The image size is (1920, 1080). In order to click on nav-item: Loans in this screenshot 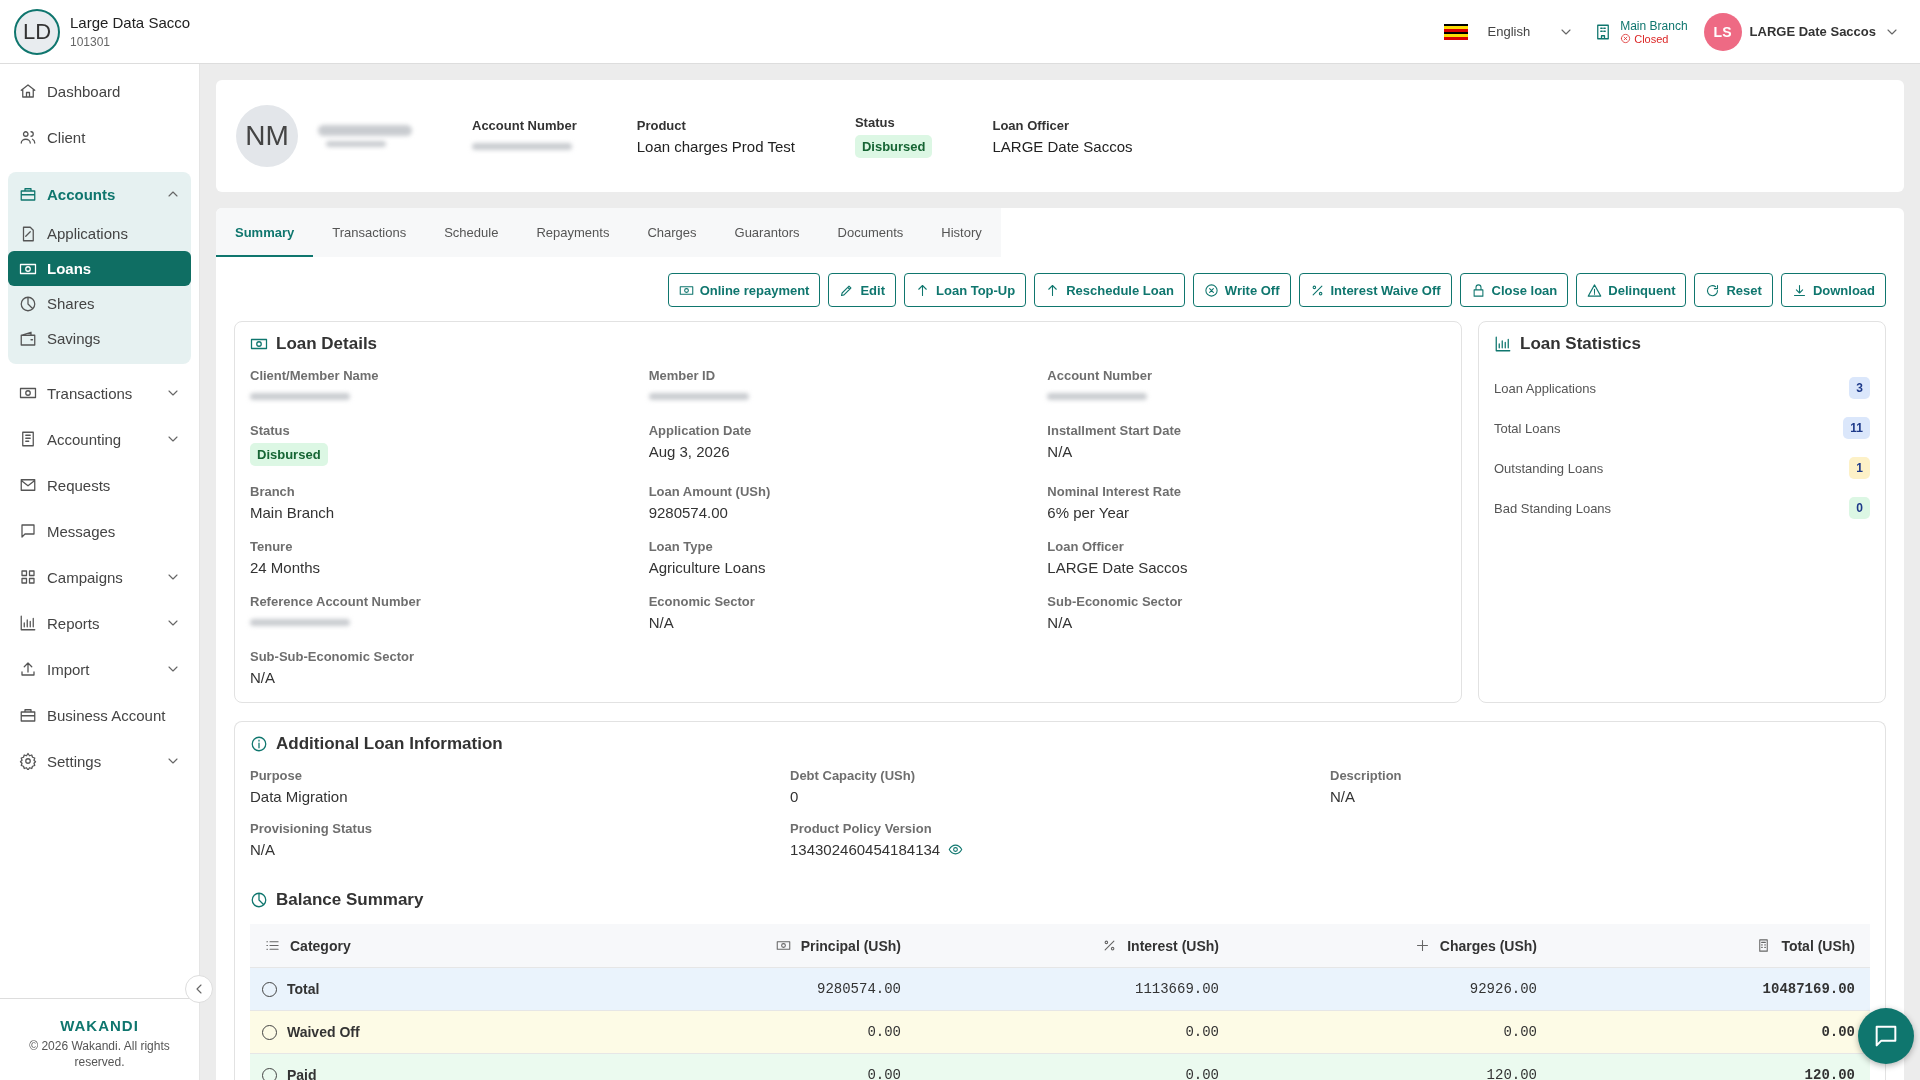, I will do `click(99, 268)`.